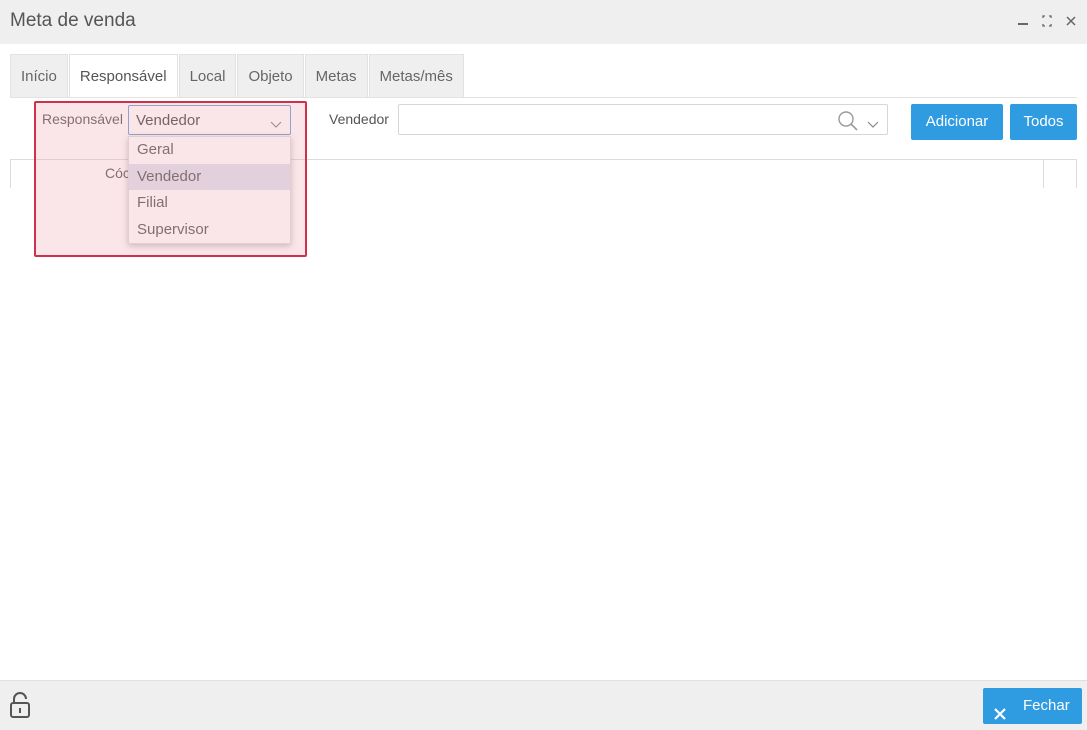 The width and height of the screenshot is (1087, 730). Describe the element at coordinates (1046, 705) in the screenshot. I see `fechar-label: Fechar` at that location.